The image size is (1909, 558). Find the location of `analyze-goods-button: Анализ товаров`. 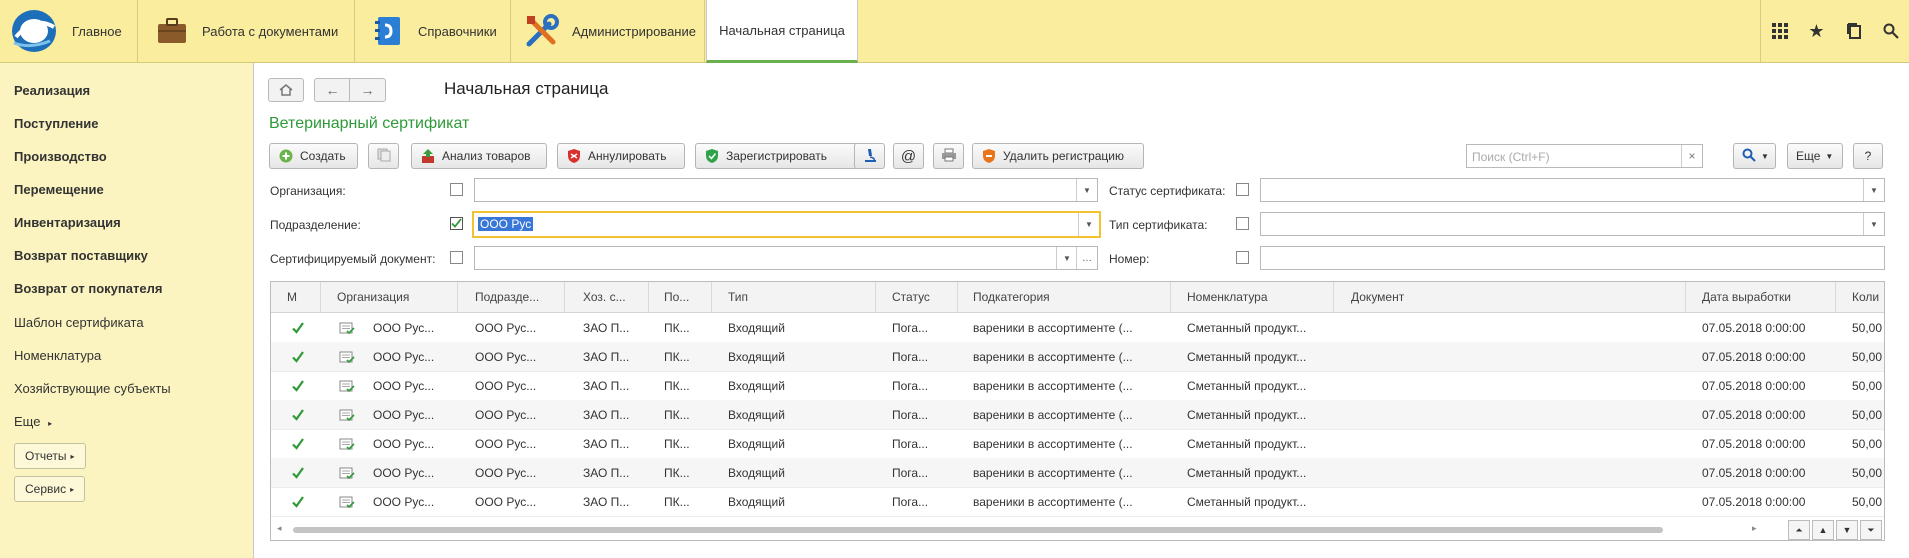

analyze-goods-button: Анализ товаров is located at coordinates (479, 156).